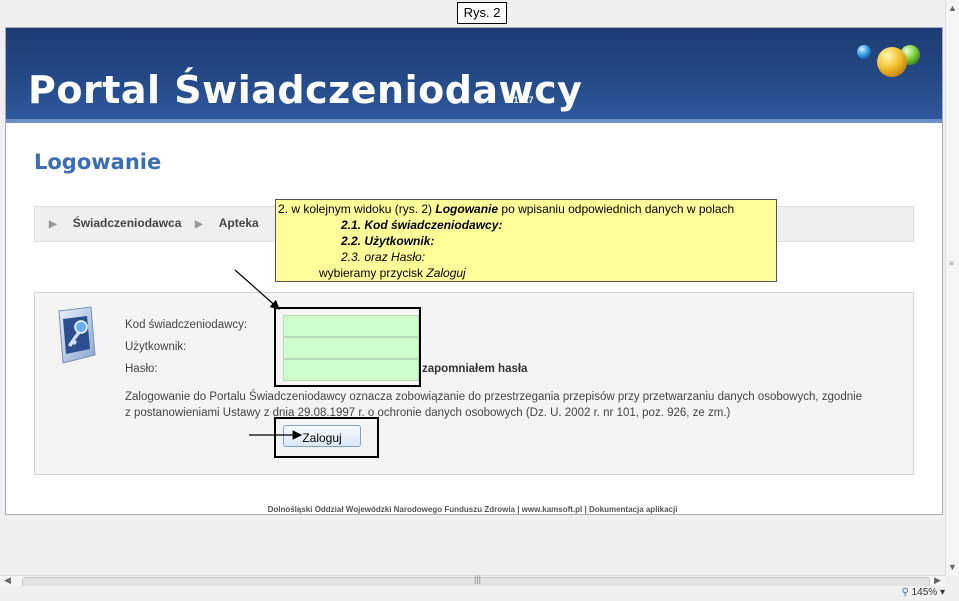  Describe the element at coordinates (141, 369) in the screenshot. I see `password-label: Hasło:` at that location.